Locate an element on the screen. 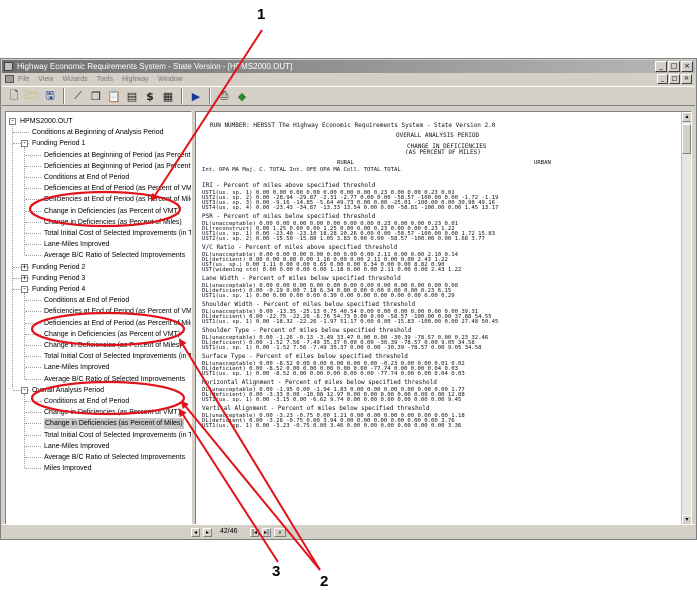 Image resolution: width=697 pixels, height=595 pixels. document-icon: ▤ is located at coordinates (132, 96).